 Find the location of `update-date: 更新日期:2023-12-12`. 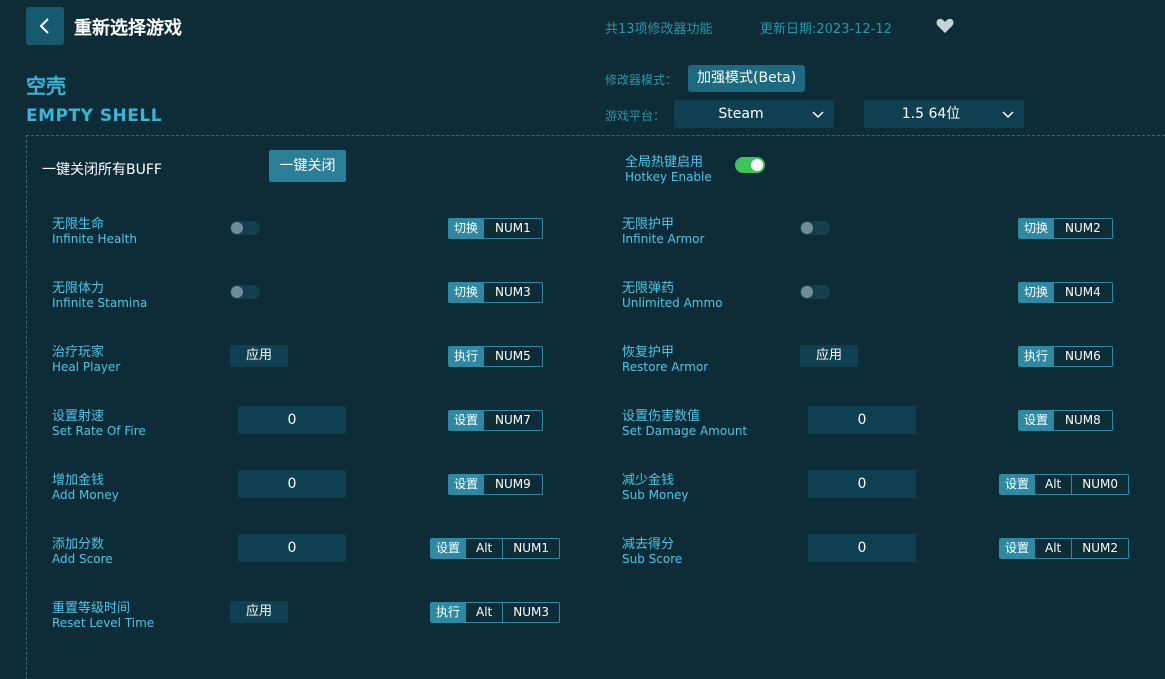

update-date: 更新日期:2023-12-12 is located at coordinates (826, 29).